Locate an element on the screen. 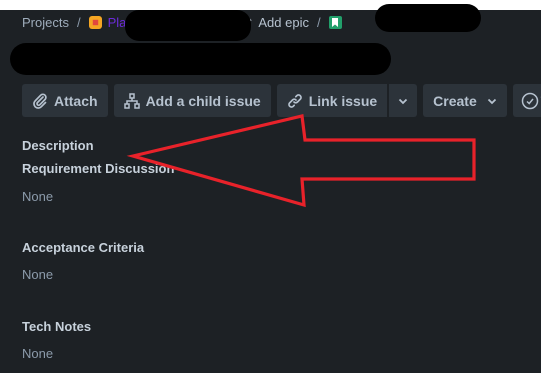  attach-button: Attach is located at coordinates (65, 100).